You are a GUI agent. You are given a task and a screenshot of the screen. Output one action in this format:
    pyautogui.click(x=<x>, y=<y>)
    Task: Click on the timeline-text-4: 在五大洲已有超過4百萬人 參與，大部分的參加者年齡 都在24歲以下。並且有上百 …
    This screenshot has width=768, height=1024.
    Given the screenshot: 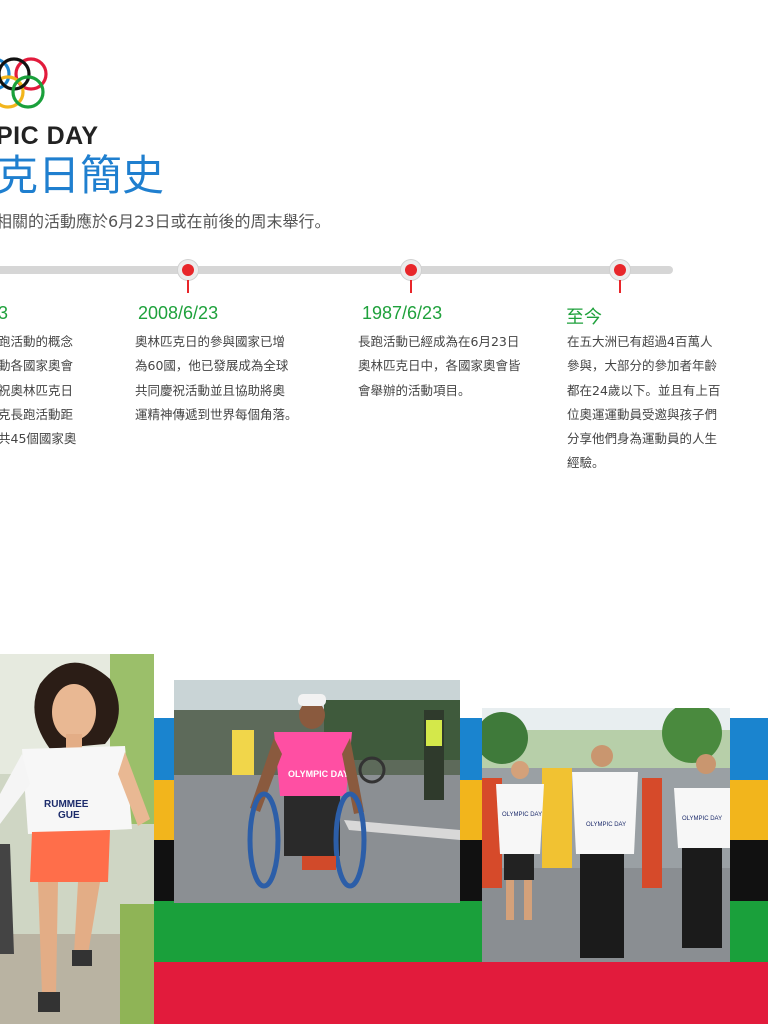 What is the action you would take?
    pyautogui.click(x=643, y=403)
    